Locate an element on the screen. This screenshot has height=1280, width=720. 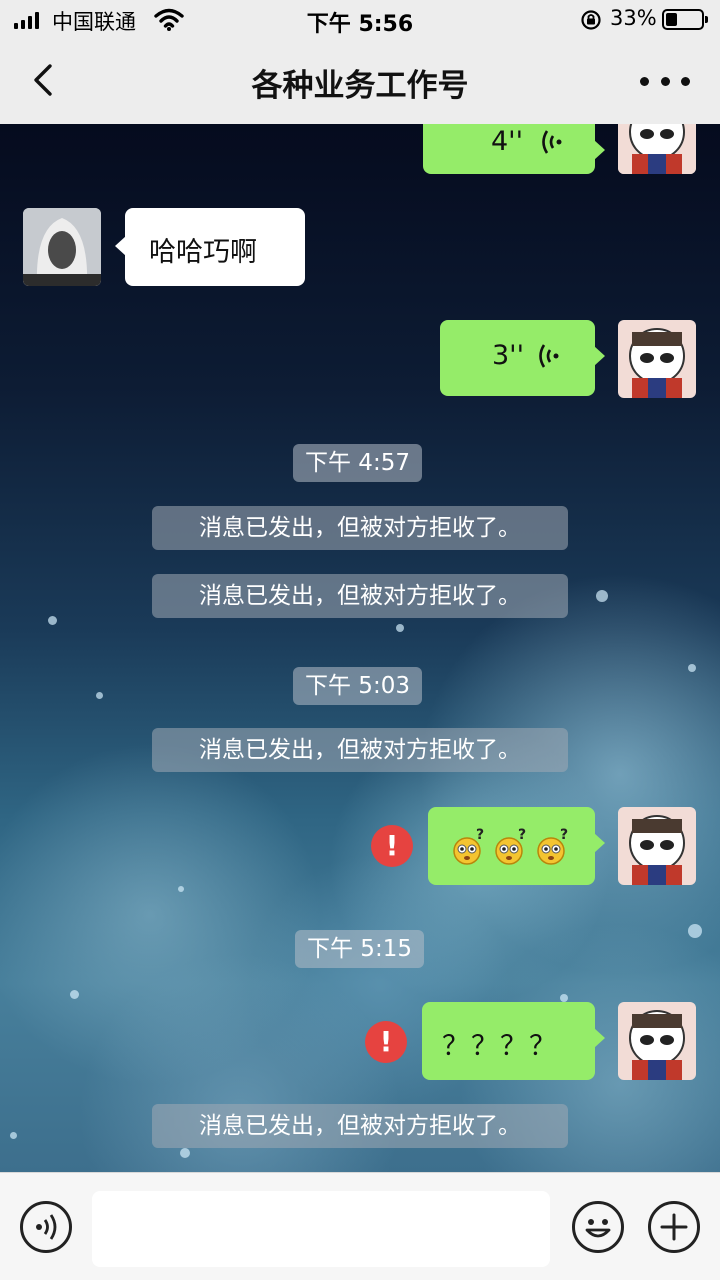
smiley-icon is located at coordinates (598, 1228).